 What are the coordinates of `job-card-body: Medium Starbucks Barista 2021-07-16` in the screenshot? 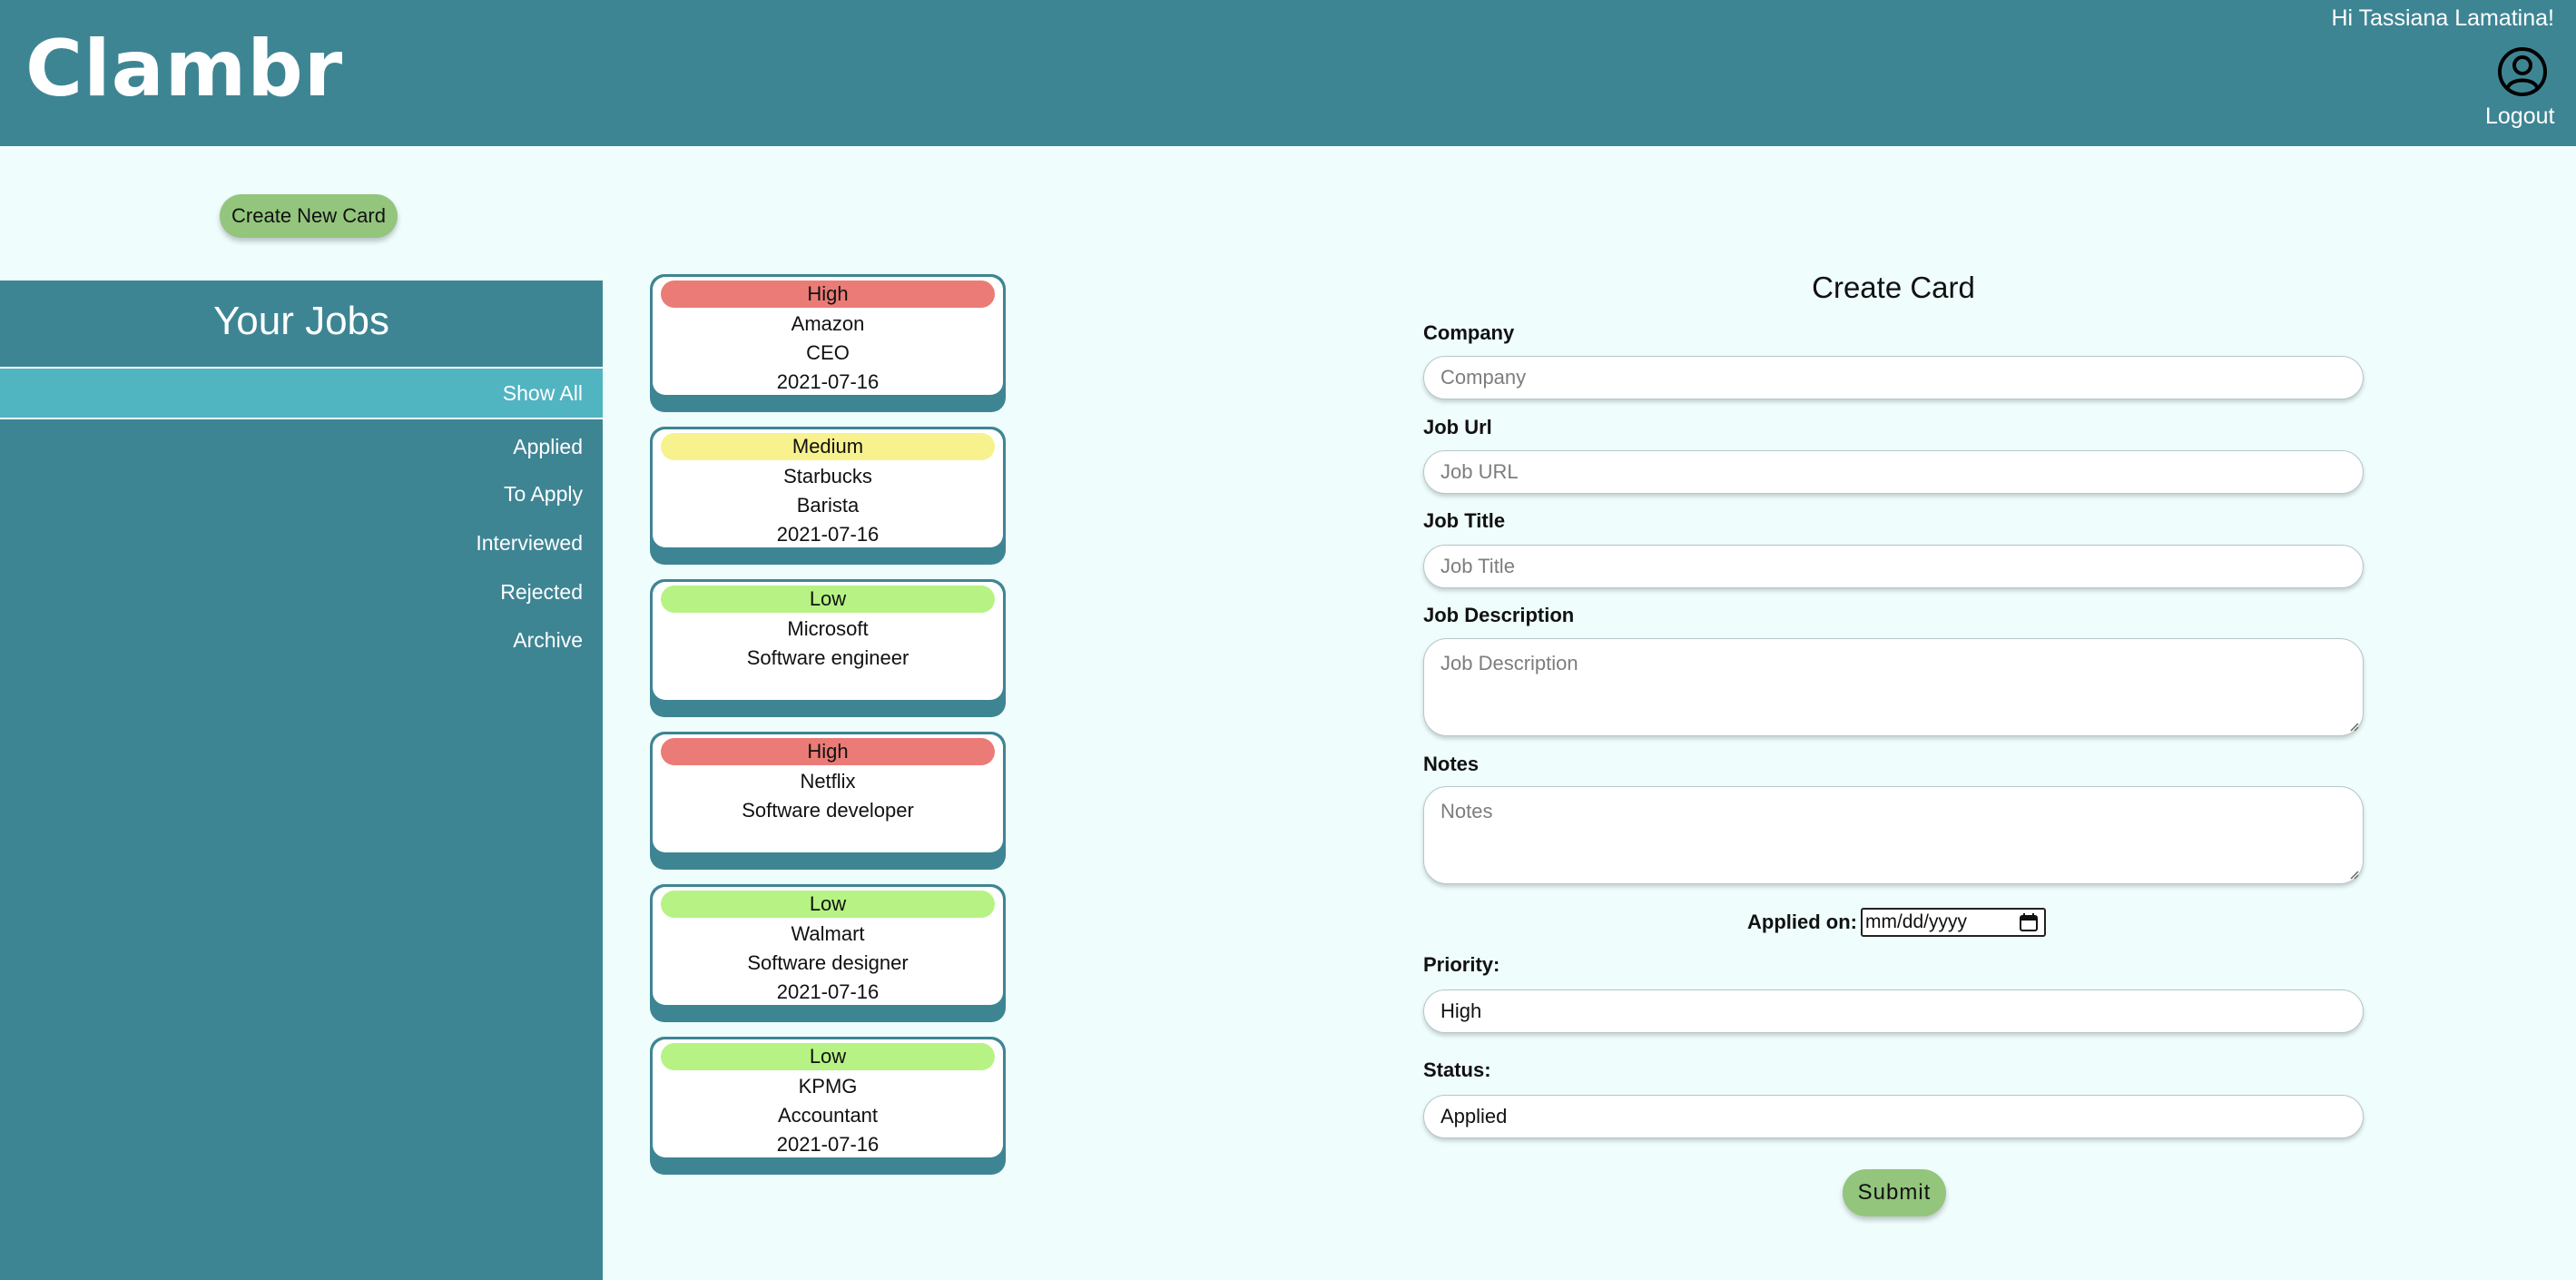 It's located at (828, 488).